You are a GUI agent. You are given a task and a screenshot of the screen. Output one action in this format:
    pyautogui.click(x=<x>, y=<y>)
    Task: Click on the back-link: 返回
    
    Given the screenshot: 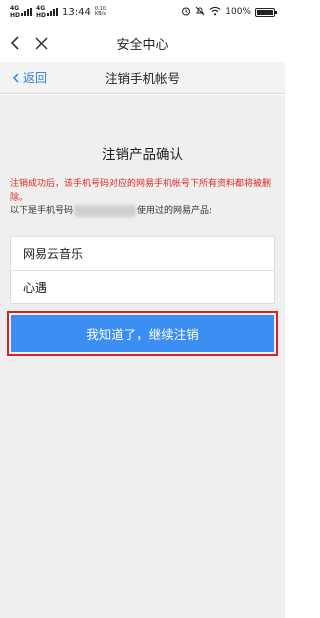 What is the action you would take?
    pyautogui.click(x=23, y=77)
    